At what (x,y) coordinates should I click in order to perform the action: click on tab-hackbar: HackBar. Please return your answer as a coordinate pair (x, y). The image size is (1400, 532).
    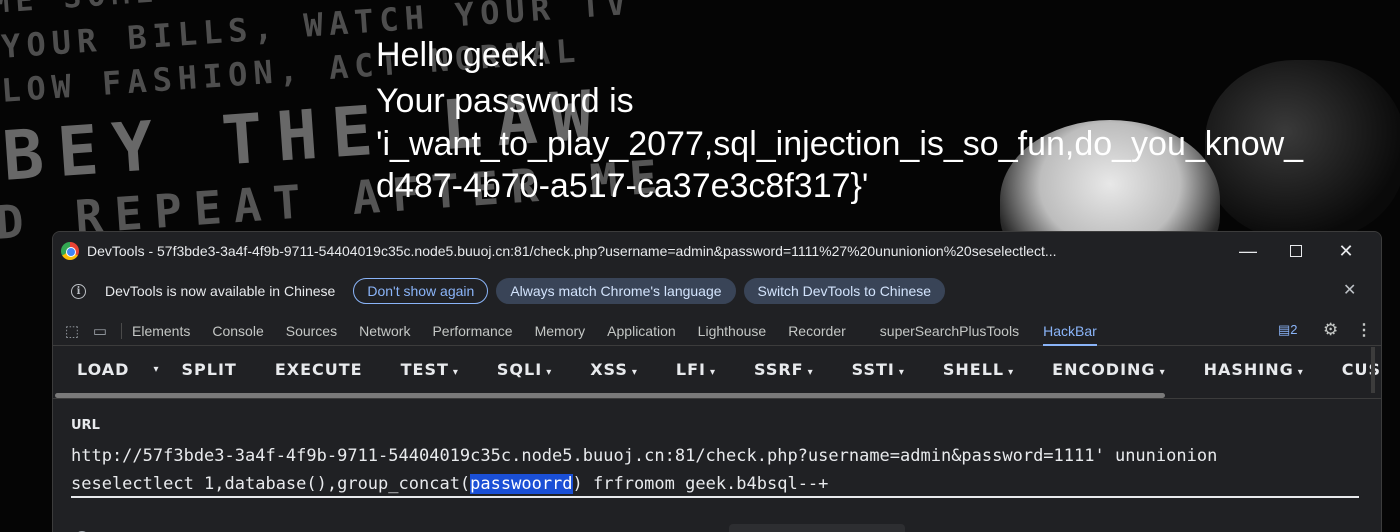
    Looking at the image, I should click on (1070, 331).